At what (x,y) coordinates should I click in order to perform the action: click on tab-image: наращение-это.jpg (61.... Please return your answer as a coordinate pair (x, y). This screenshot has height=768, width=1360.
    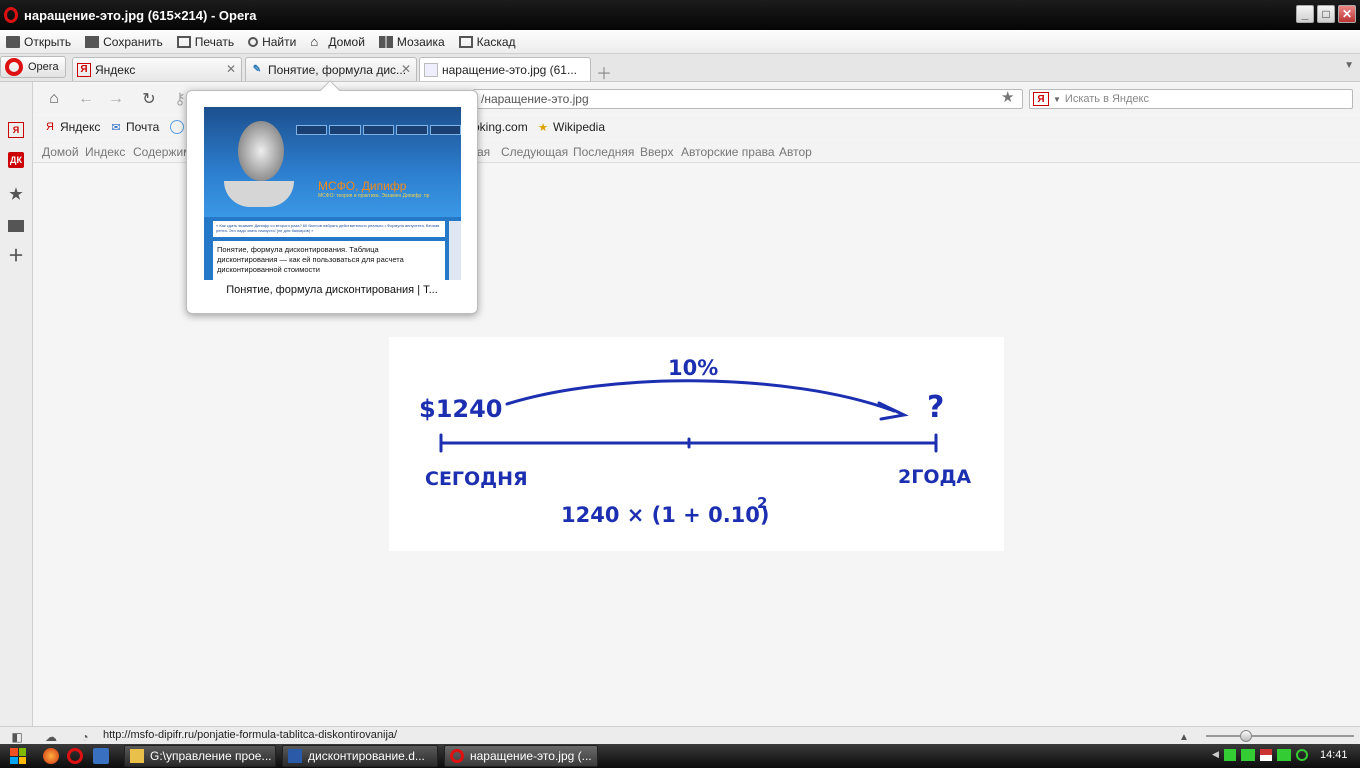
    Looking at the image, I should click on (505, 69).